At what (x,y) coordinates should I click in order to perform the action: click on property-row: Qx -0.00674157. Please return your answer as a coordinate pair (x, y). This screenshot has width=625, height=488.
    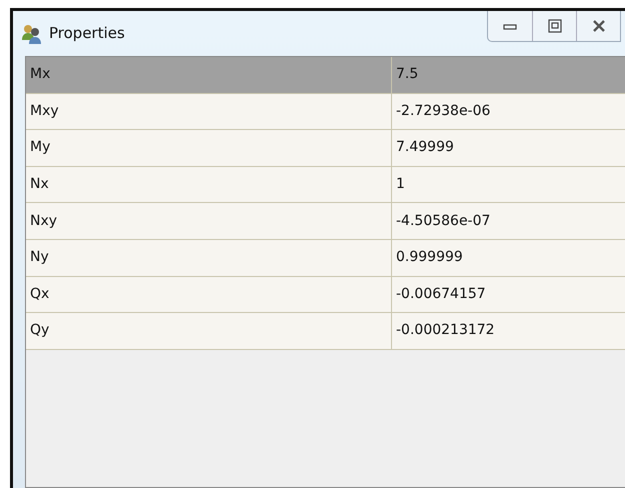
    Looking at the image, I should click on (325, 295).